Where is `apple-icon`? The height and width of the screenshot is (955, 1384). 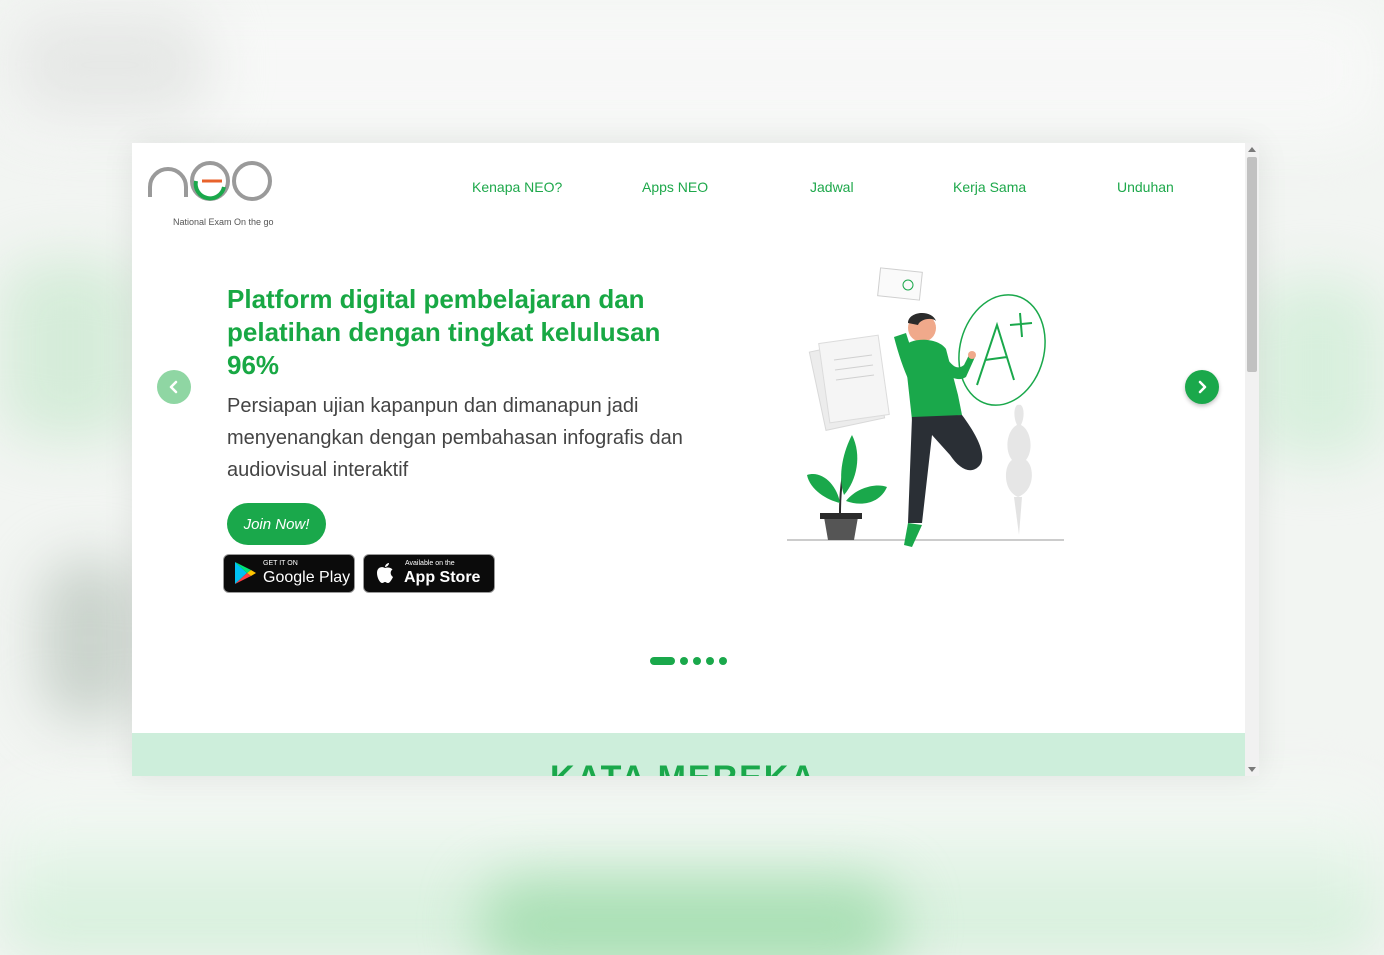
apple-icon is located at coordinates (385, 573).